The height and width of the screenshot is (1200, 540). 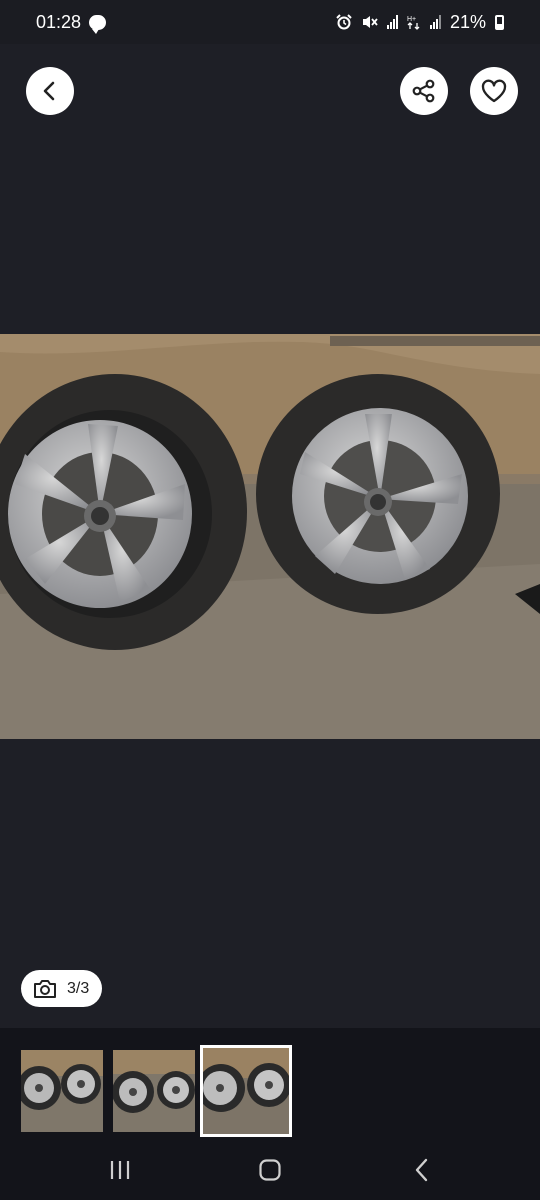 I want to click on system-nav-bar, so click(x=270, y=1170).